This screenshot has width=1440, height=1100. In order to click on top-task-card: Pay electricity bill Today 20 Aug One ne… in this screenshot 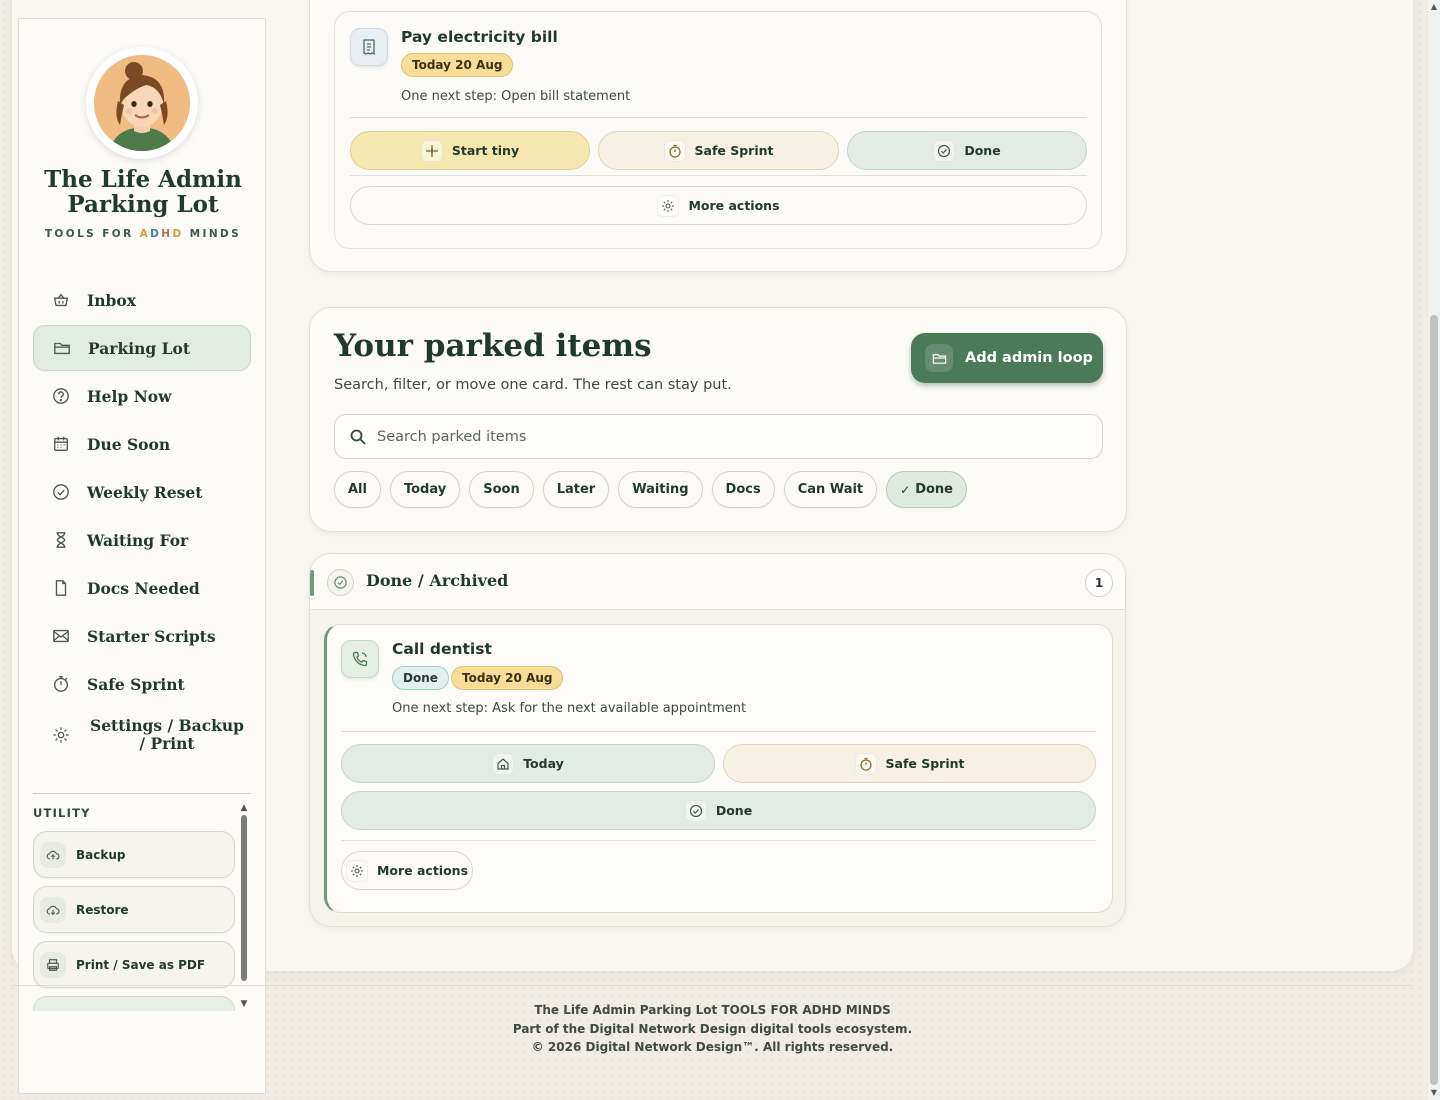, I will do `click(718, 136)`.